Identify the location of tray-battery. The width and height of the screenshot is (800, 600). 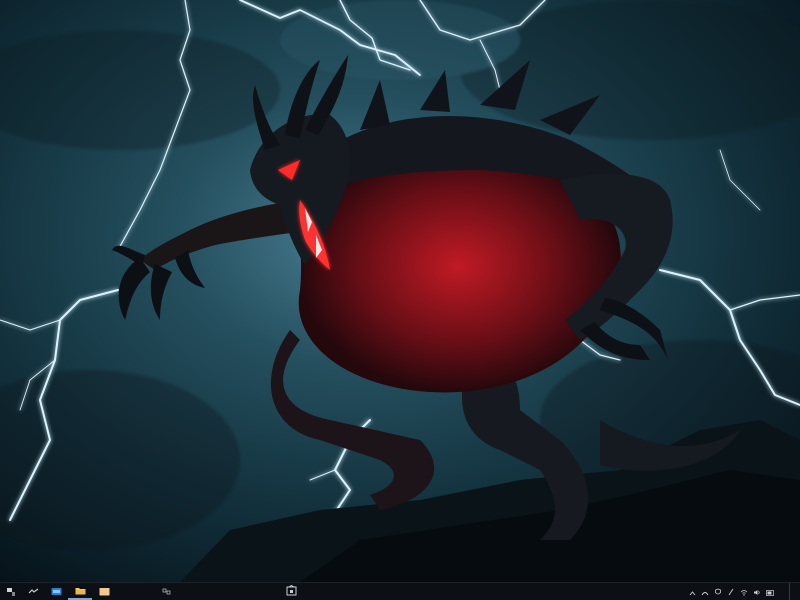
(770, 592).